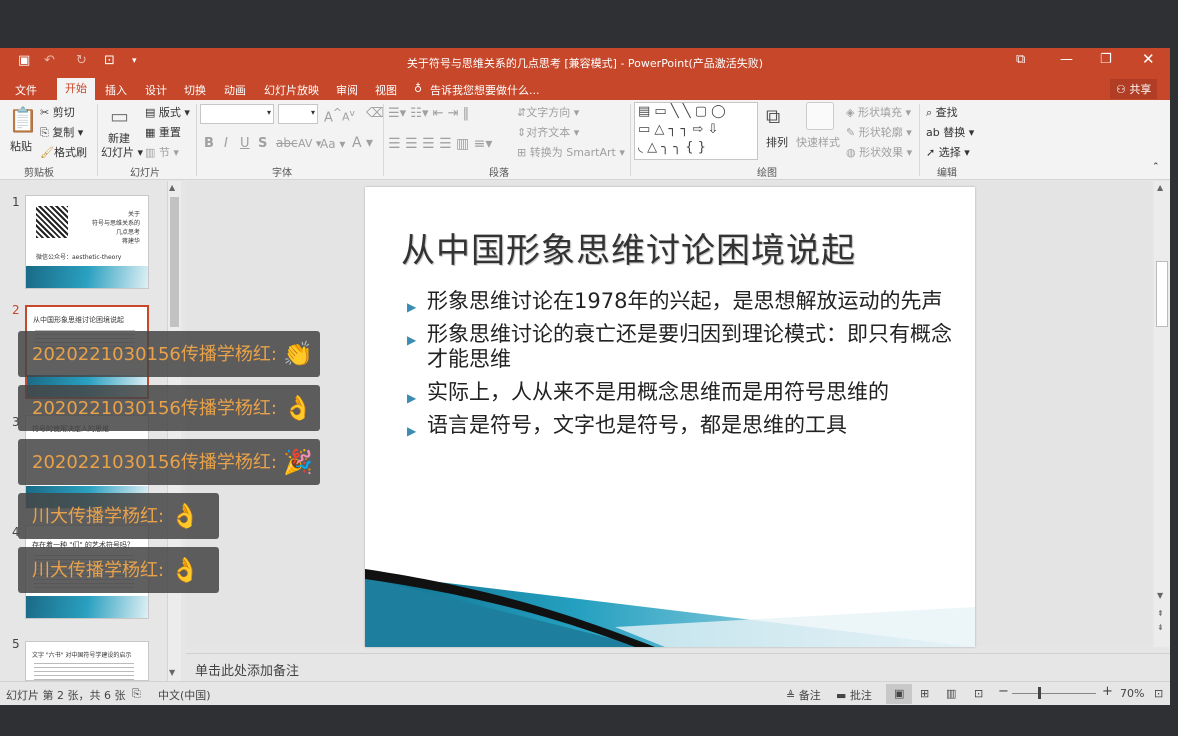 This screenshot has width=1178, height=736. I want to click on tab-insert: 插入, so click(116, 90).